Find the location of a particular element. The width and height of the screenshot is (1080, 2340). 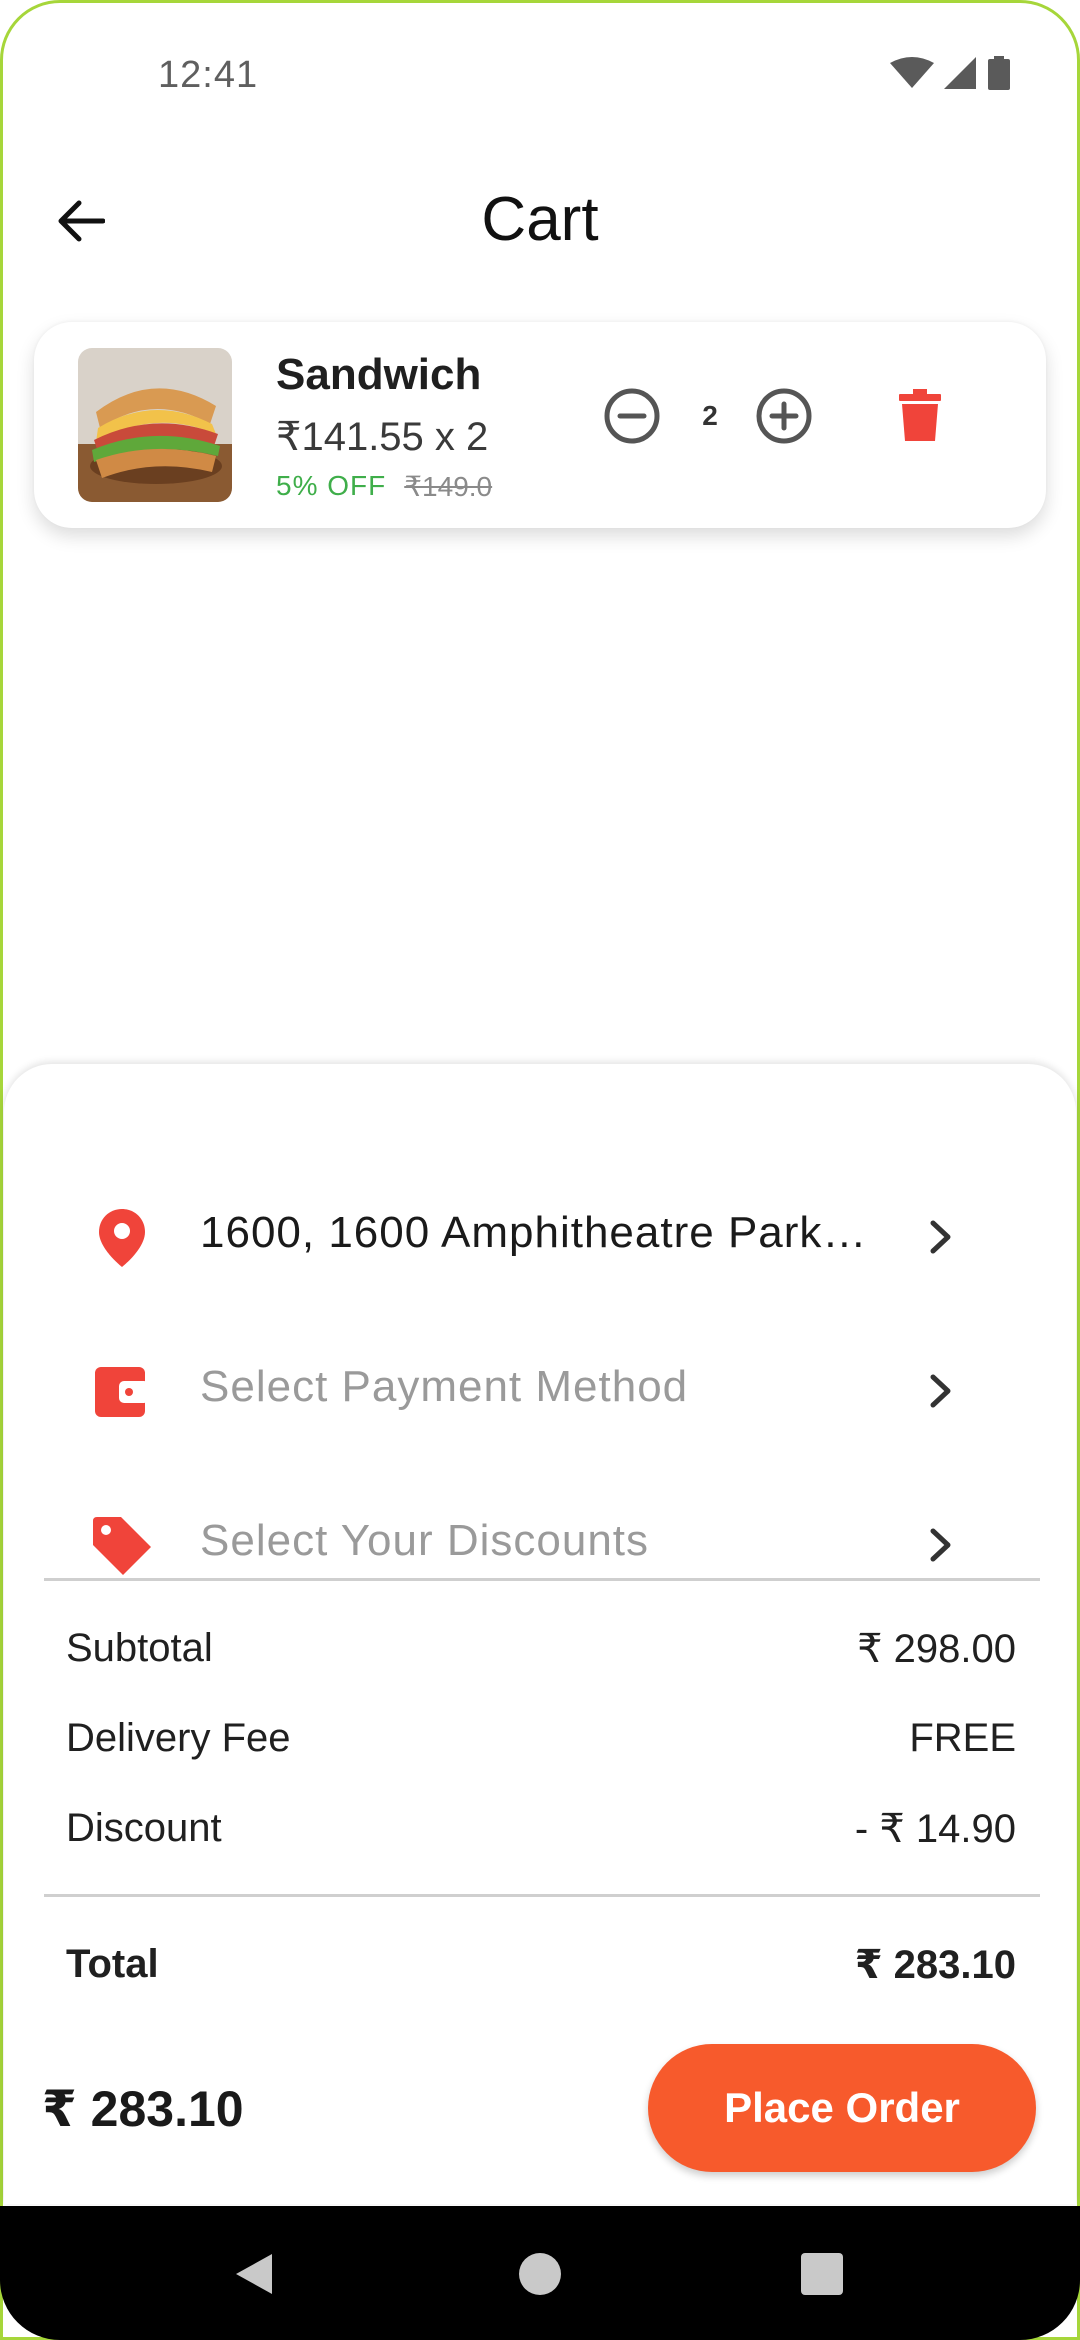

nav-home-button is located at coordinates (540, 2276).